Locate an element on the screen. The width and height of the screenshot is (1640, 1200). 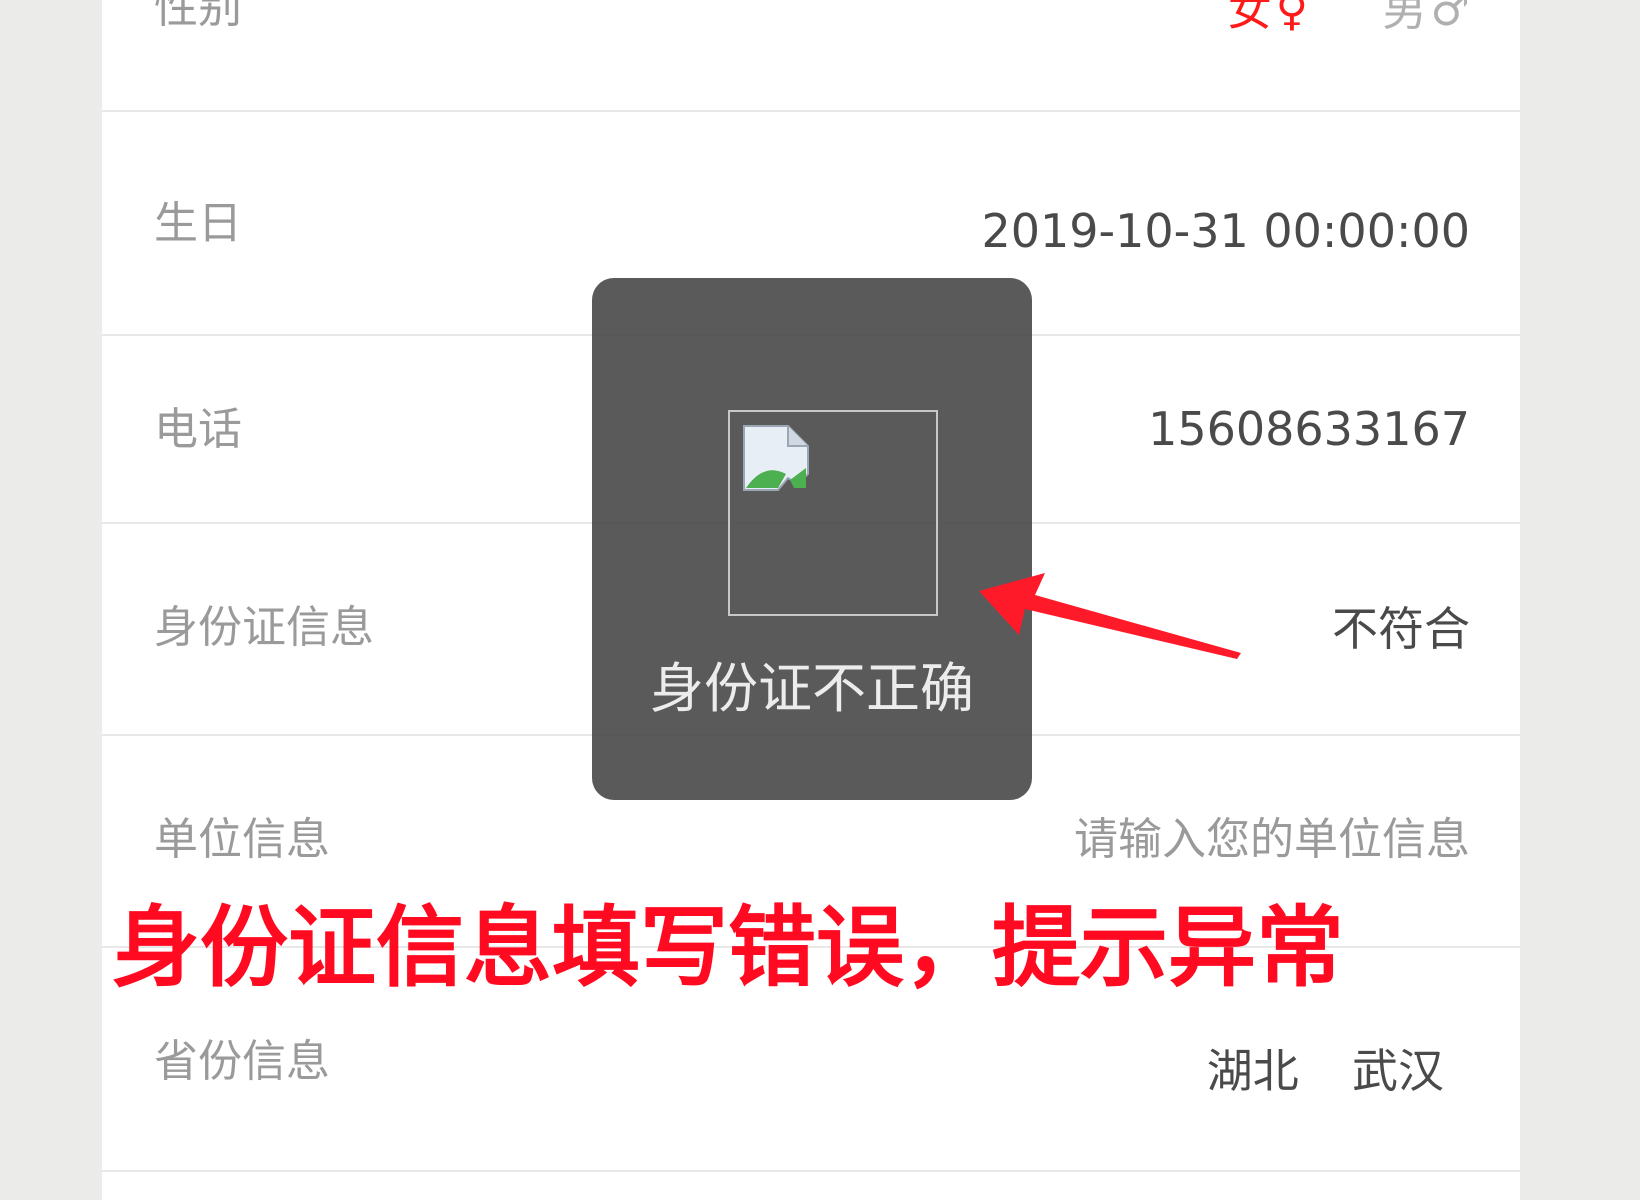
annotation-text: 身份证信息填写错误，提示异常 is located at coordinates (728, 947).